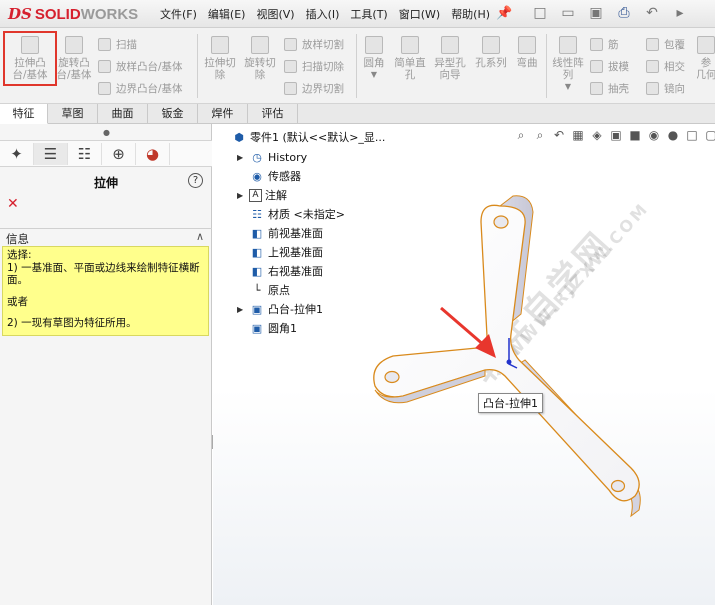 The image size is (715, 605). I want to click on intersect-button: 相交, so click(665, 66).